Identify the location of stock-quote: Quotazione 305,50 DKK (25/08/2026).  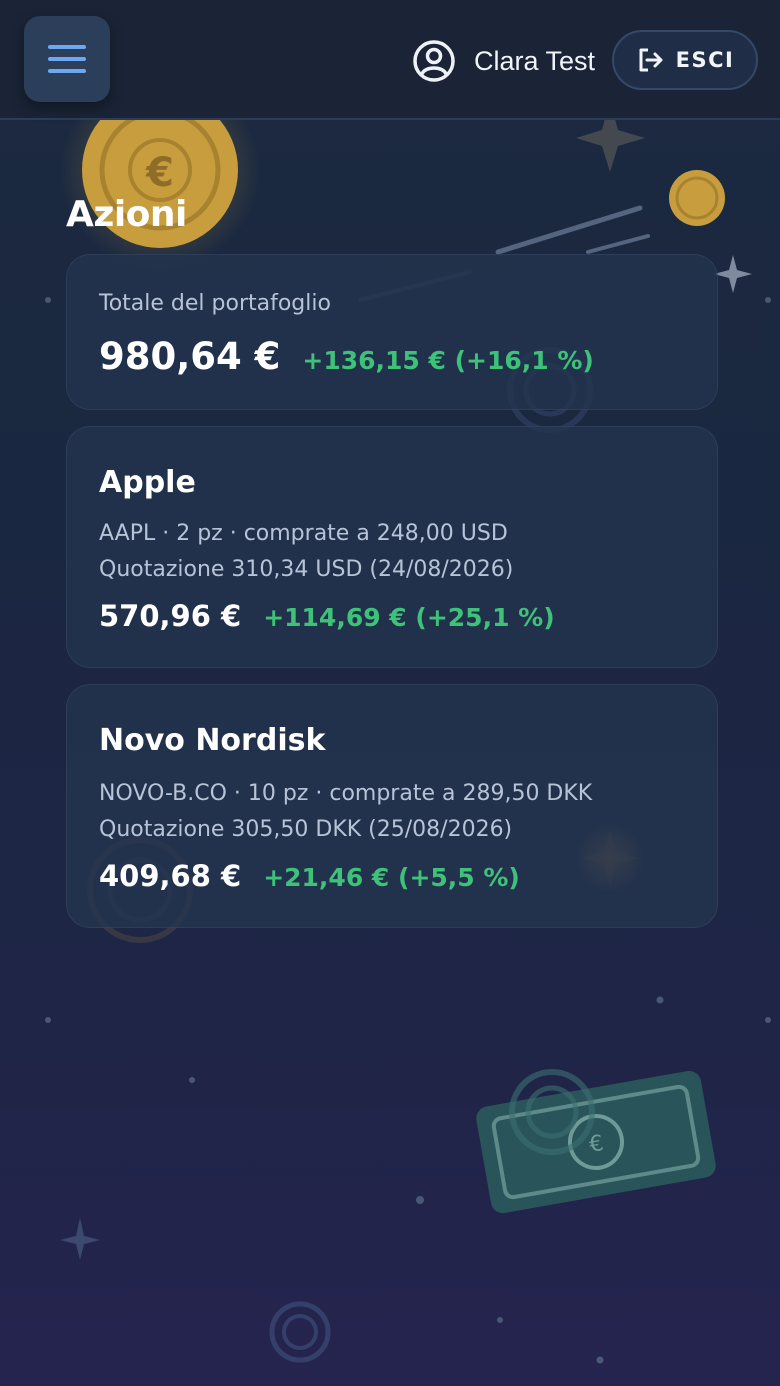
(306, 829).